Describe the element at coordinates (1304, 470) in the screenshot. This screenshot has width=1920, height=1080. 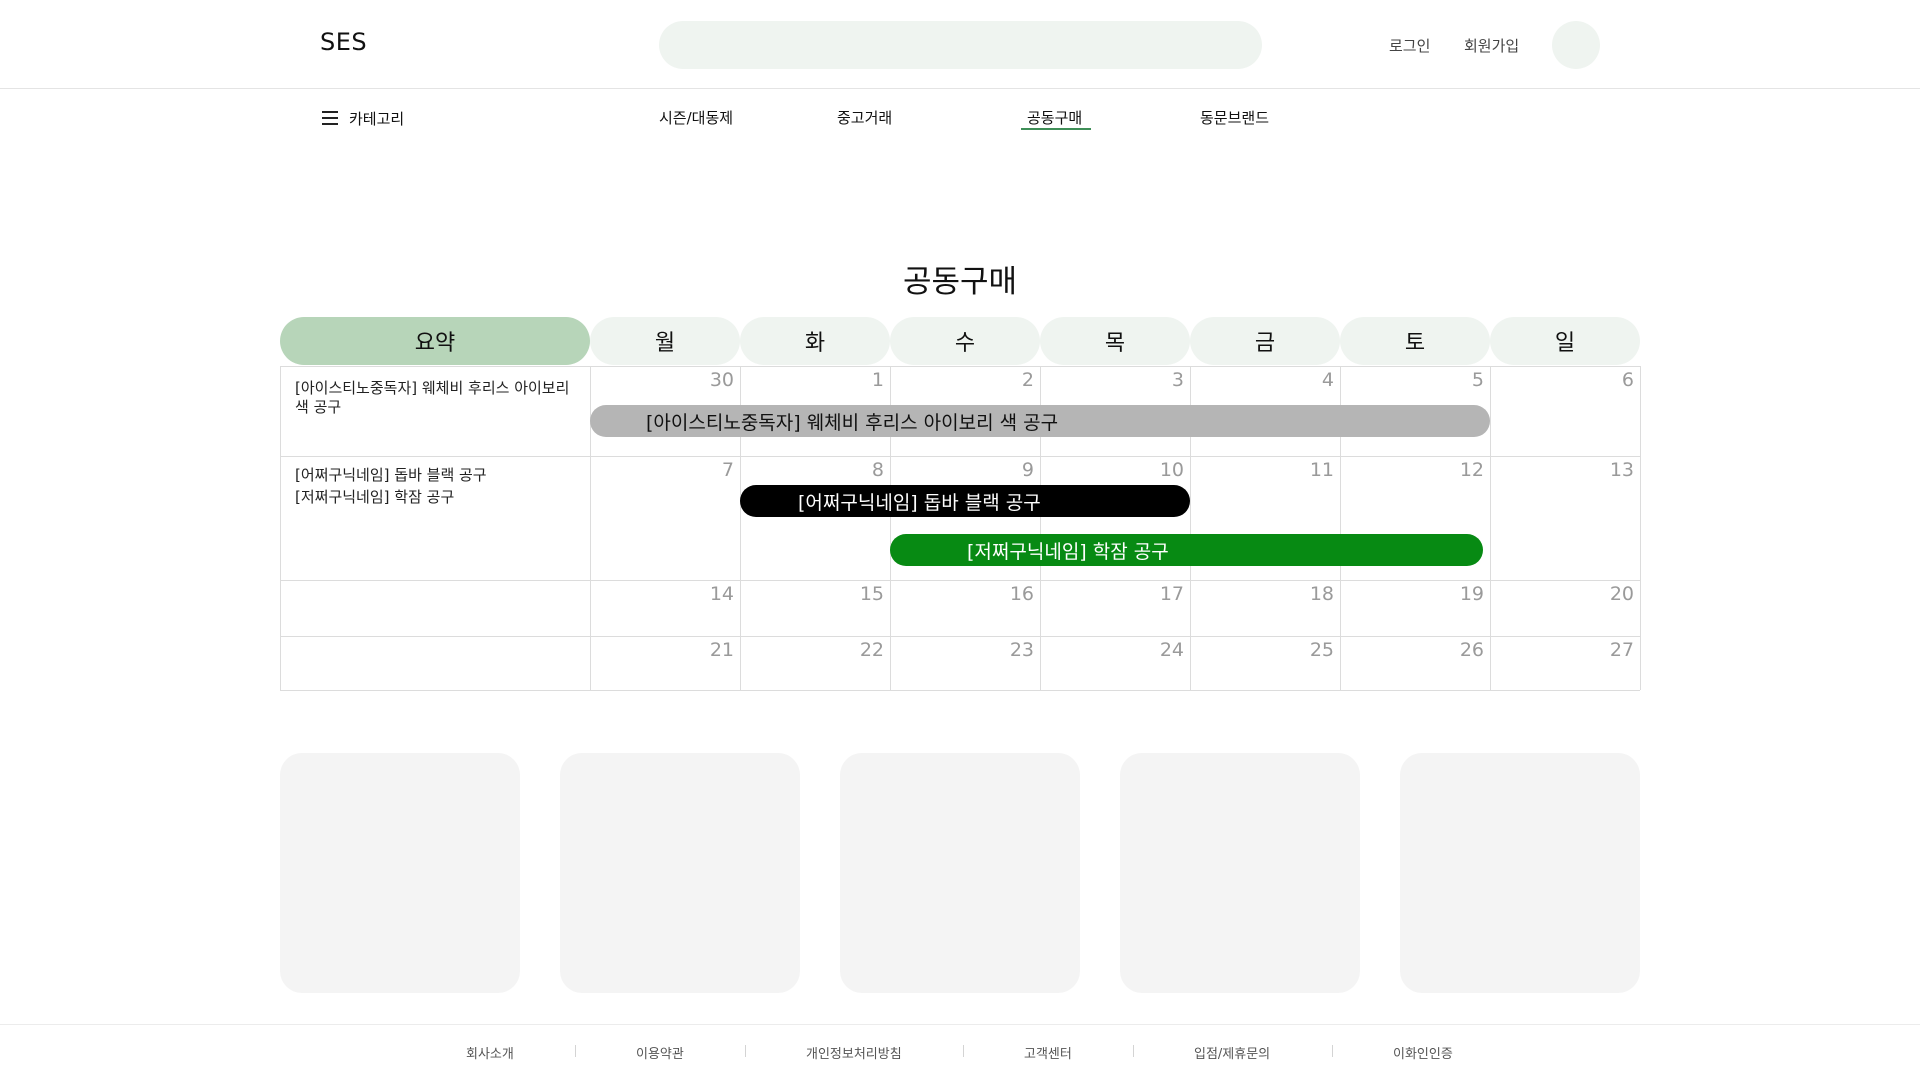
I see `calendar-day-number: 11` at that location.